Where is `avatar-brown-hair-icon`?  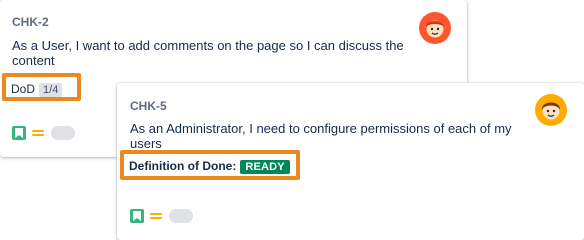
avatar-brown-hair-icon is located at coordinates (551, 110).